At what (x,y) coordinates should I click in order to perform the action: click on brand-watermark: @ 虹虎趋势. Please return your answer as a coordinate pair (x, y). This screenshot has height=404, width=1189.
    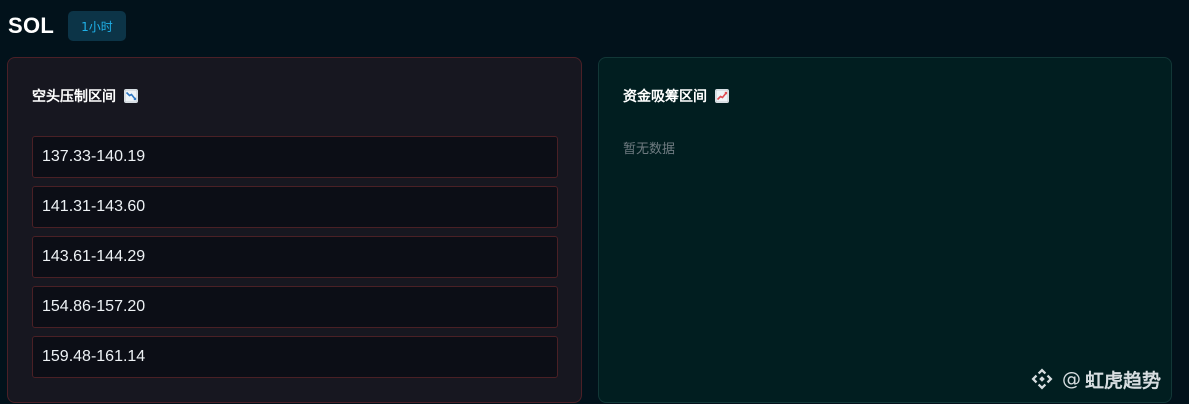
    Looking at the image, I should click on (1095, 379).